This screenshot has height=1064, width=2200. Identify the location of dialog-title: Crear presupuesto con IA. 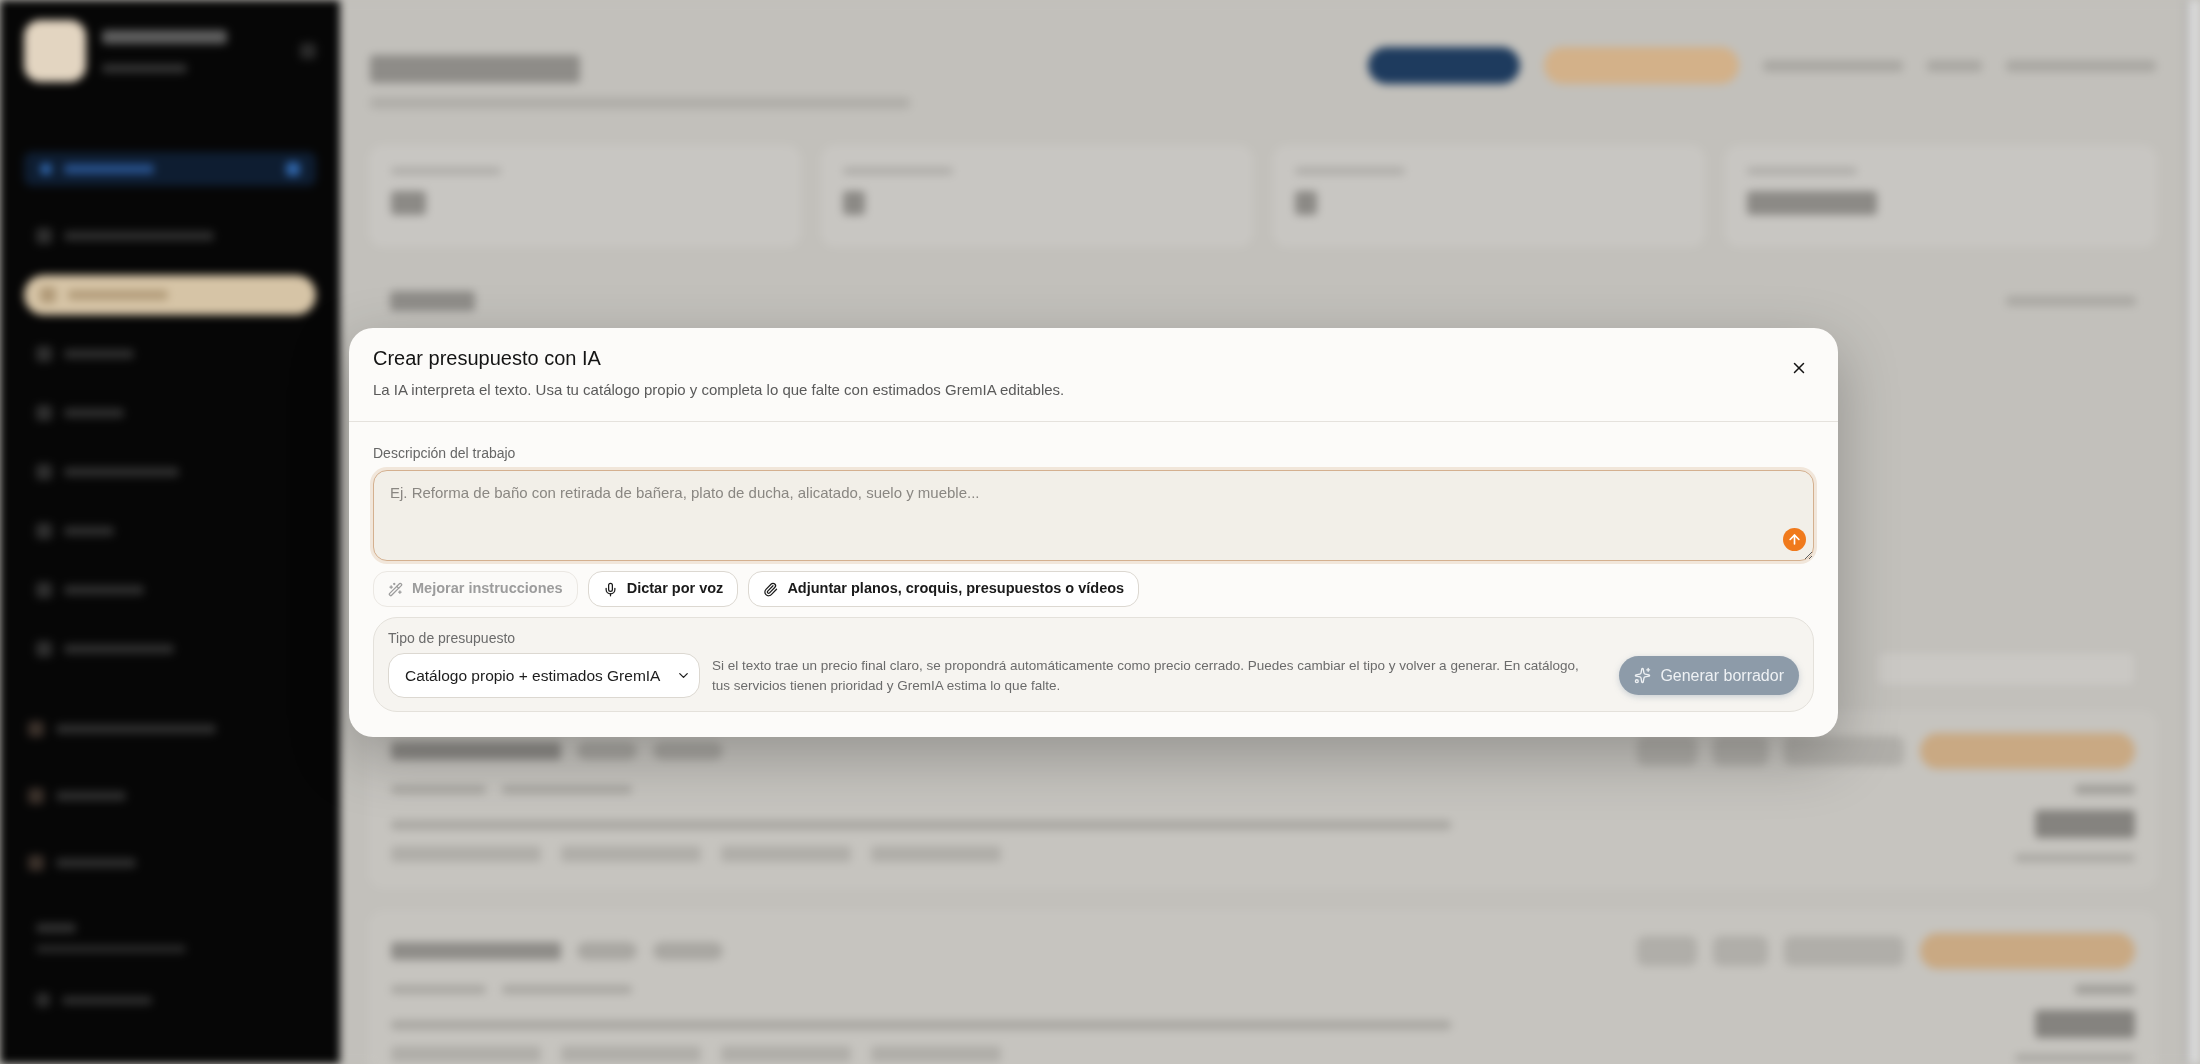
(487, 358).